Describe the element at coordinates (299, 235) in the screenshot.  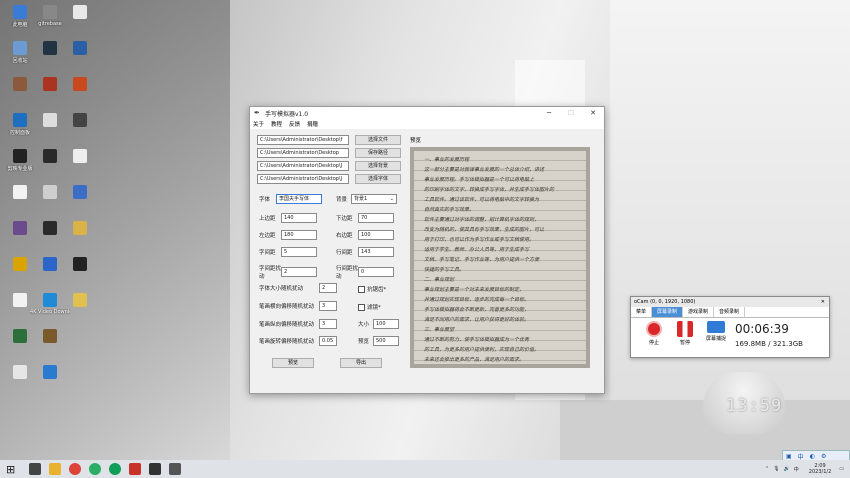
I see `field-input: 180` at that location.